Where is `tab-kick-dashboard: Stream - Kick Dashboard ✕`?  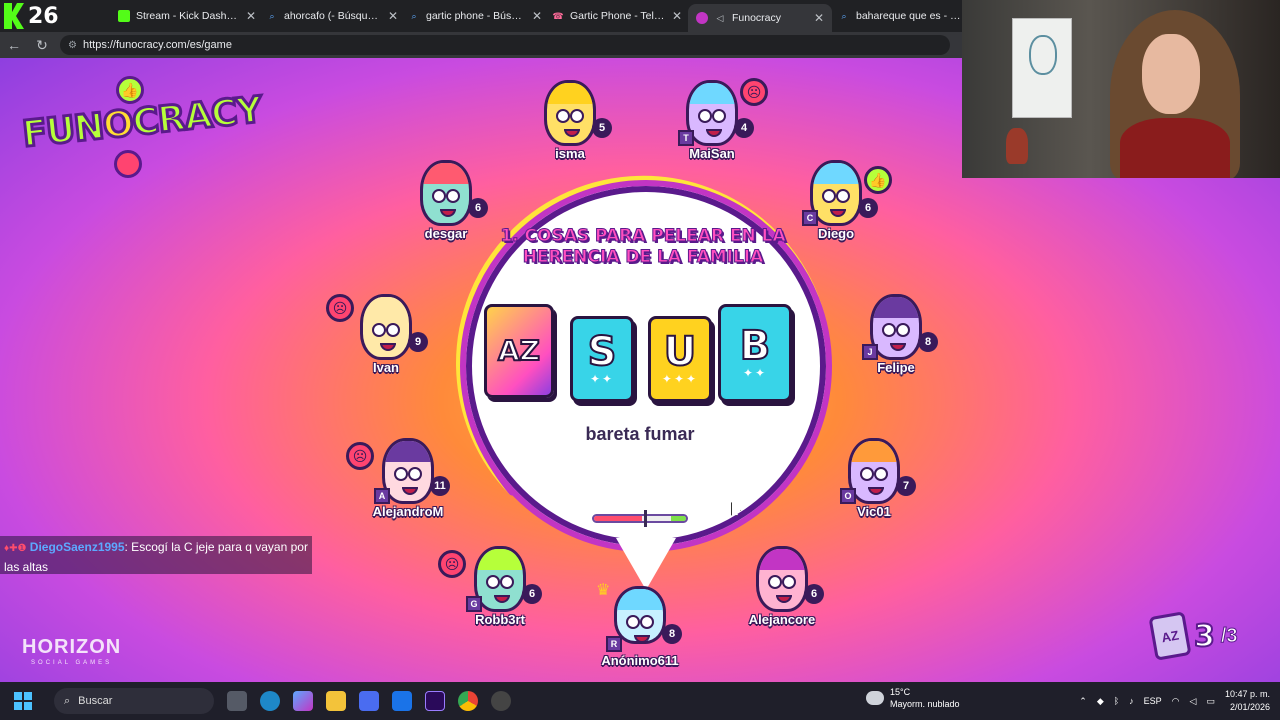
tab-kick-dashboard: Stream - Kick Dashboard ✕ is located at coordinates (187, 16).